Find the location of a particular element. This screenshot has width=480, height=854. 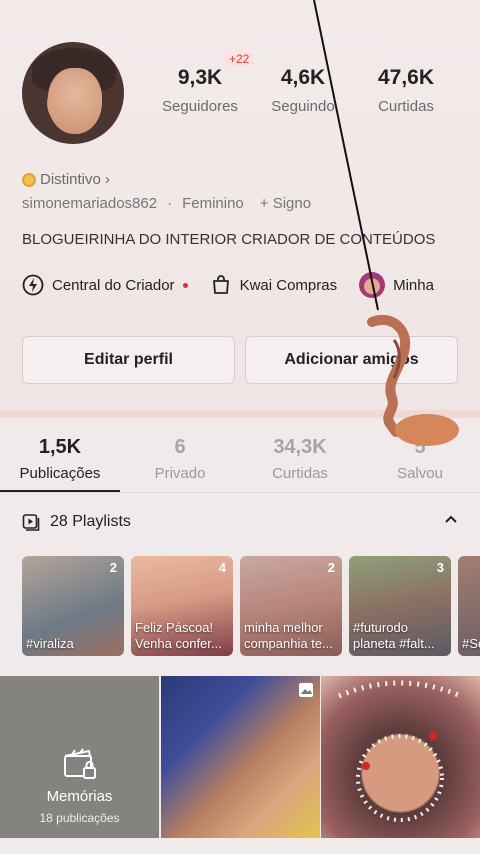

mini-avatar is located at coordinates (372, 285).